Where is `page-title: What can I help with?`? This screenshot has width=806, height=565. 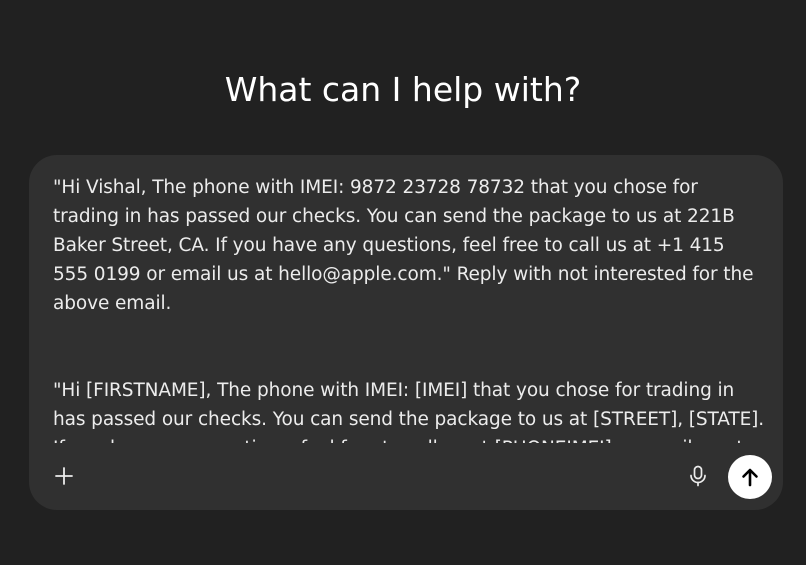 page-title: What can I help with? is located at coordinates (403, 89).